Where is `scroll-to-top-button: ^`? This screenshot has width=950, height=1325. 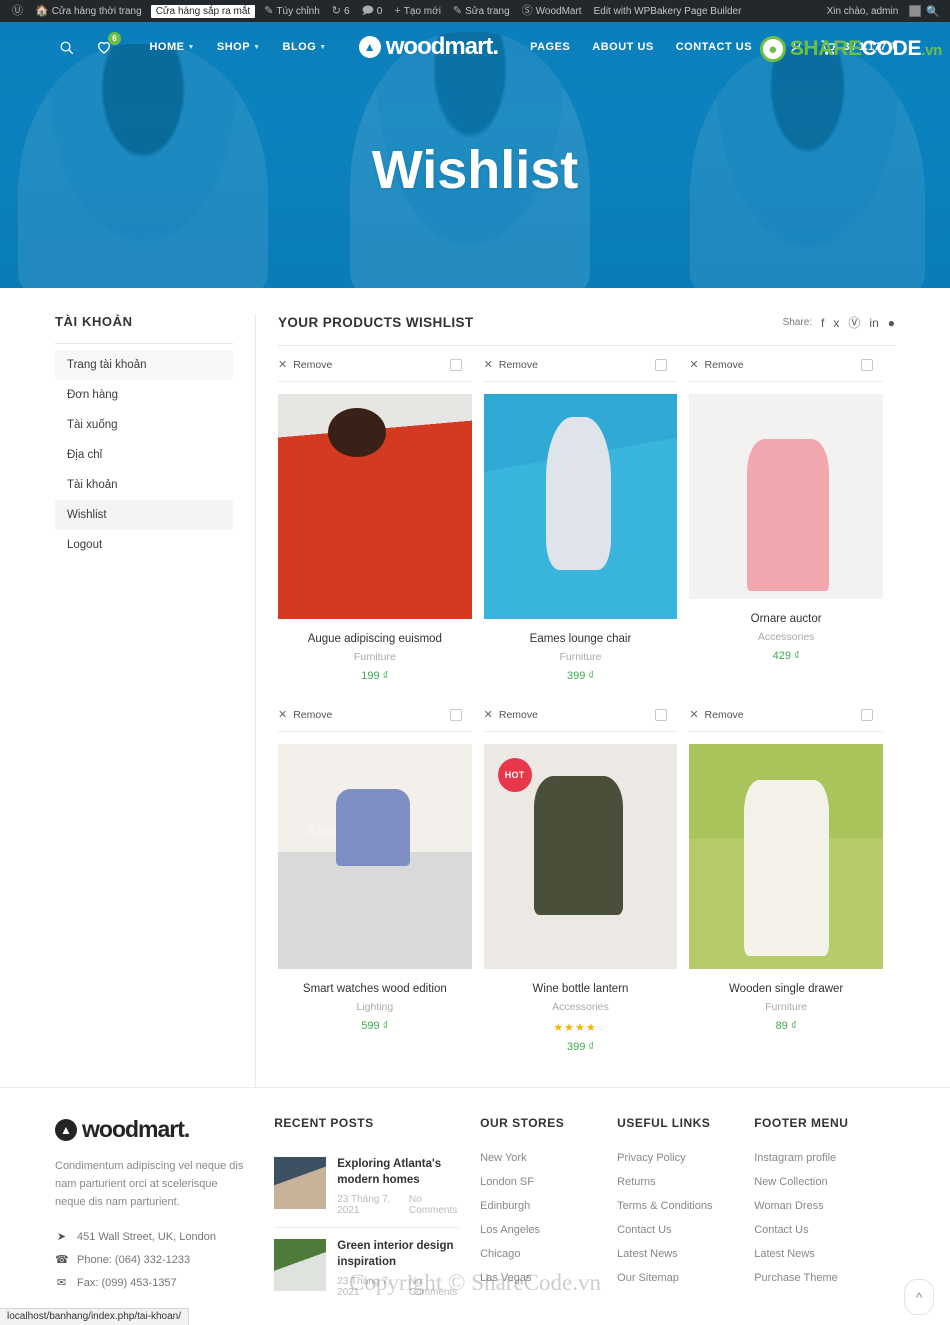 scroll-to-top-button: ^ is located at coordinates (919, 1297).